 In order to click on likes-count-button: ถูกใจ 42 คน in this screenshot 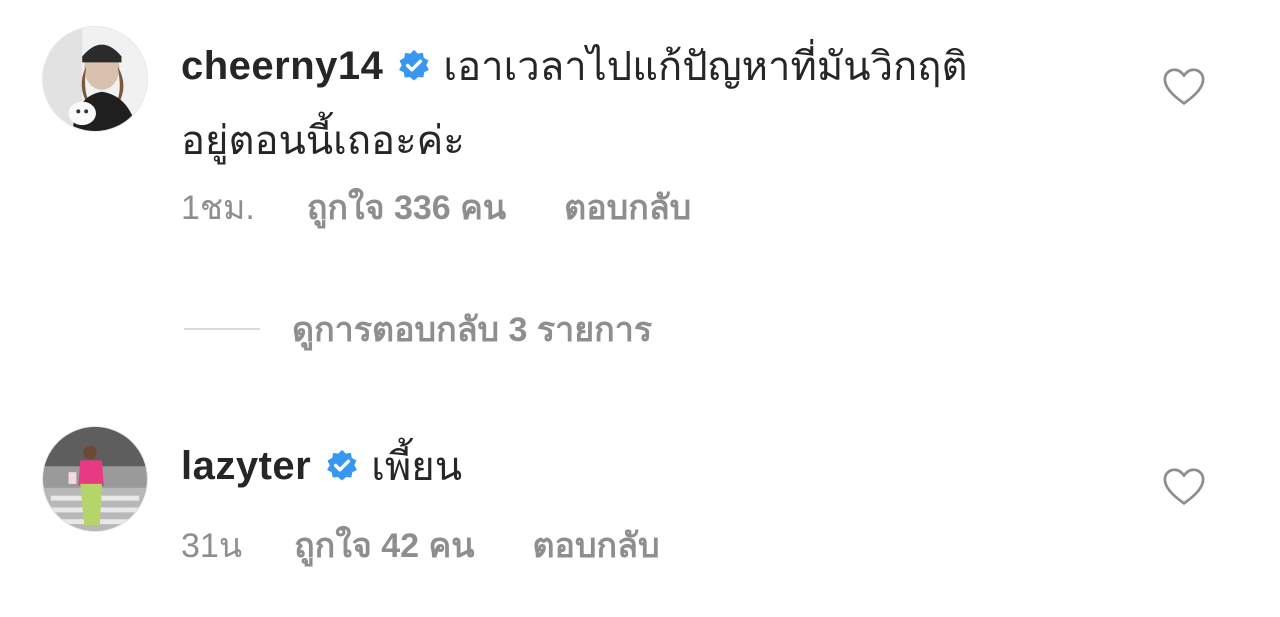, I will do `click(384, 545)`.